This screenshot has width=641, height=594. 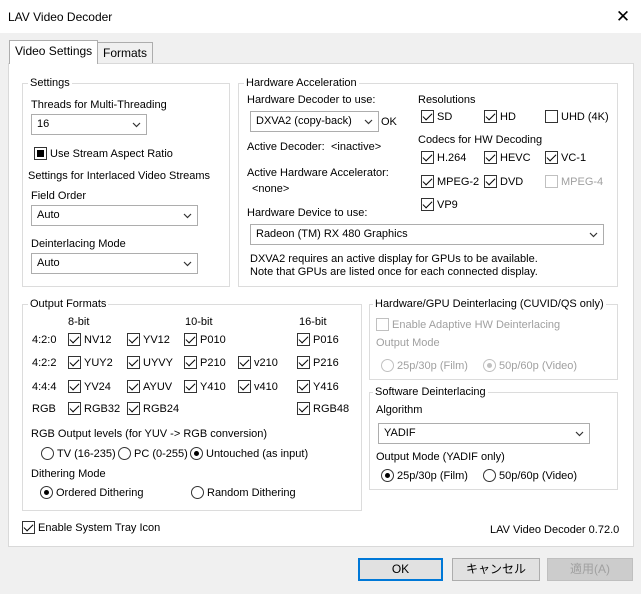 What do you see at coordinates (490, 181) in the screenshot?
I see `codec-dvd-checkbox` at bounding box center [490, 181].